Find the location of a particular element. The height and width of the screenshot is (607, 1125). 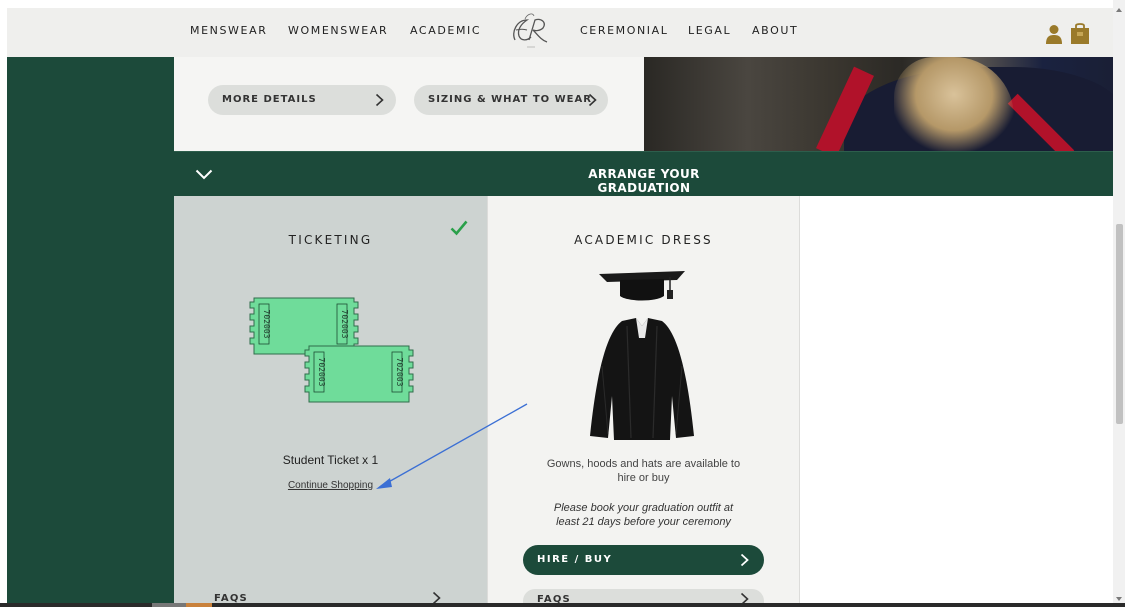

scroll-up-arrow-icon is located at coordinates (1119, 10).